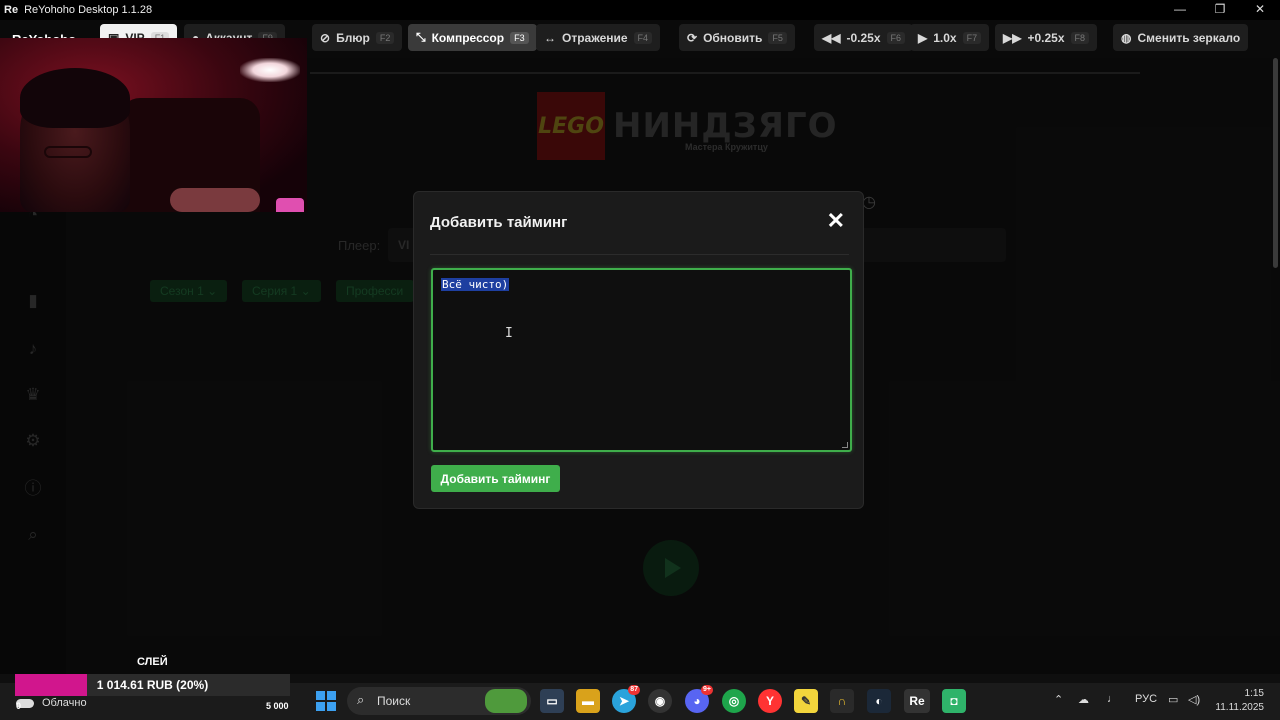 The height and width of the screenshot is (720, 1280). Describe the element at coordinates (19, 706) in the screenshot. I see `donation-min: 0` at that location.